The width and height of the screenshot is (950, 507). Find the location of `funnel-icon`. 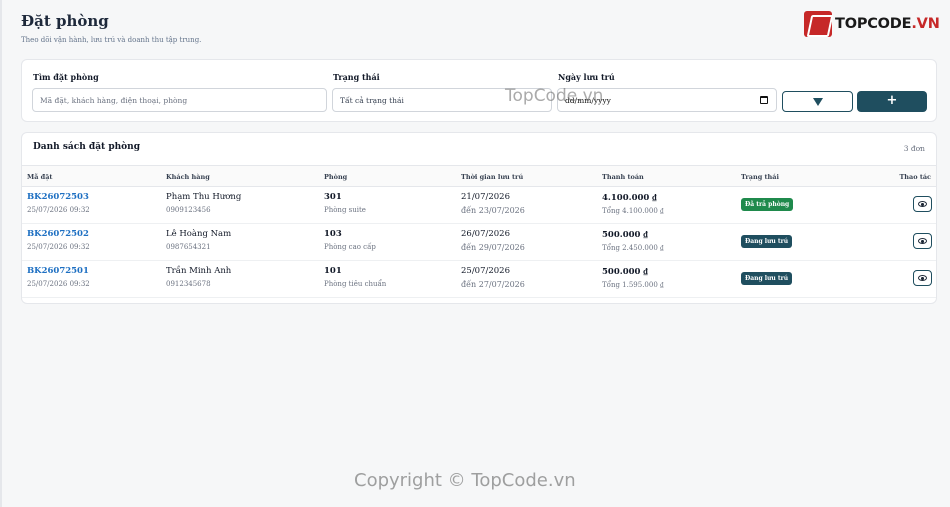

funnel-icon is located at coordinates (818, 102).